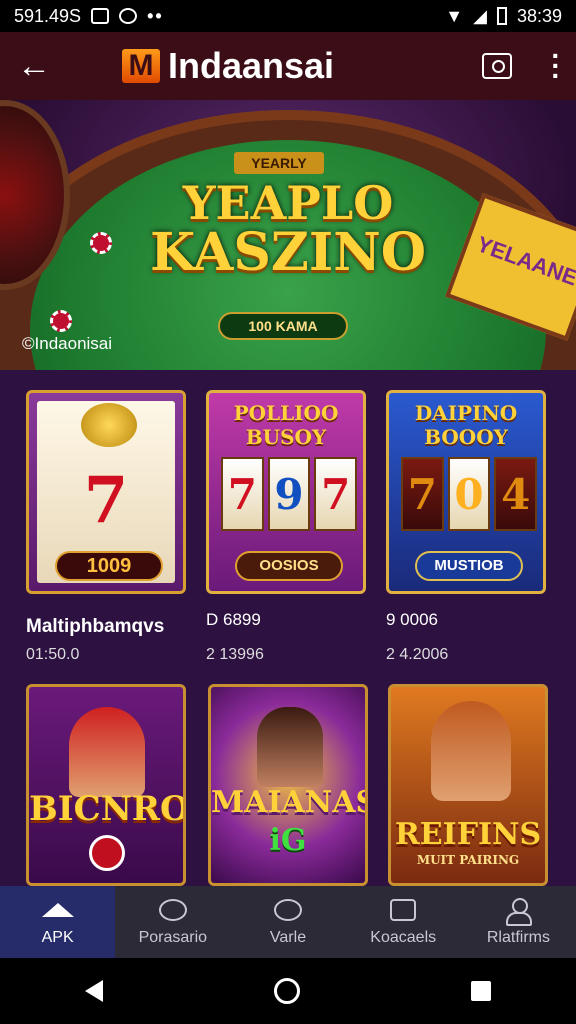  What do you see at coordinates (283, 326) in the screenshot?
I see `hero-badge: 100 KAMA` at bounding box center [283, 326].